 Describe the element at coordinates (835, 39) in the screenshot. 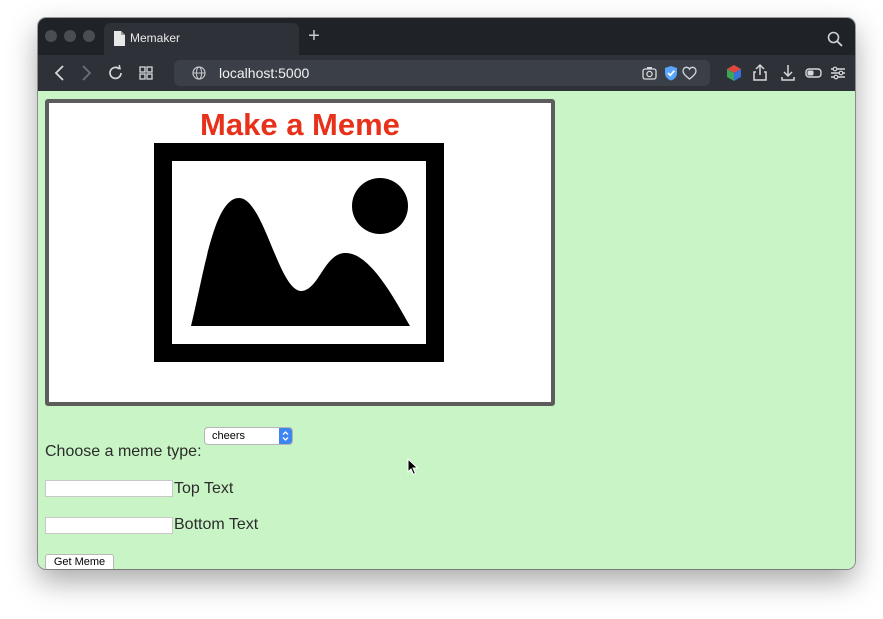

I see `search-icon` at that location.